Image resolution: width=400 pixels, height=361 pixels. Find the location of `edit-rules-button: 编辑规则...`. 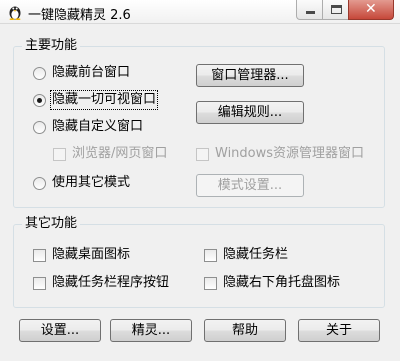

edit-rules-button: 编辑规则... is located at coordinates (250, 112).